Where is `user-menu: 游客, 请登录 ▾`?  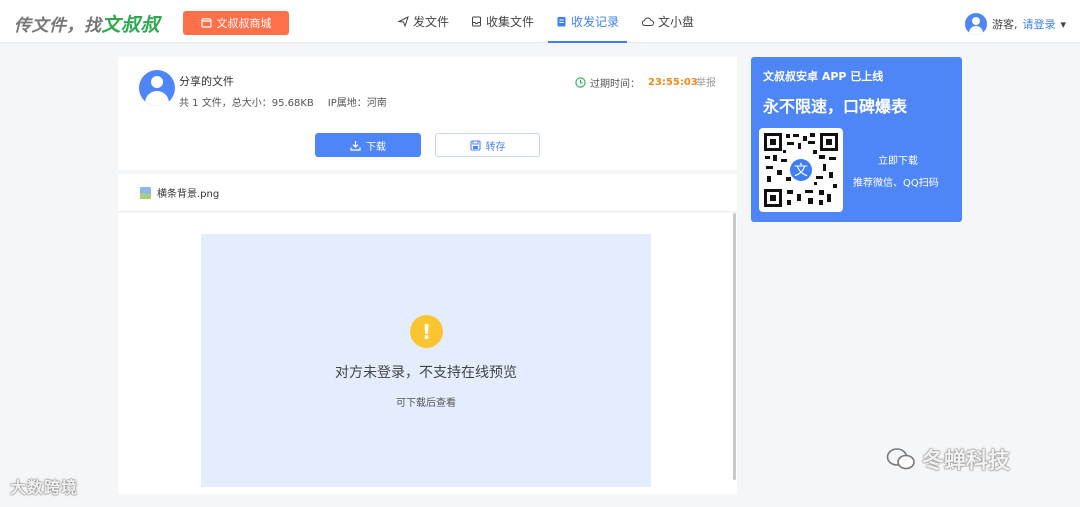 user-menu: 游客, 请登录 ▾ is located at coordinates (1015, 24).